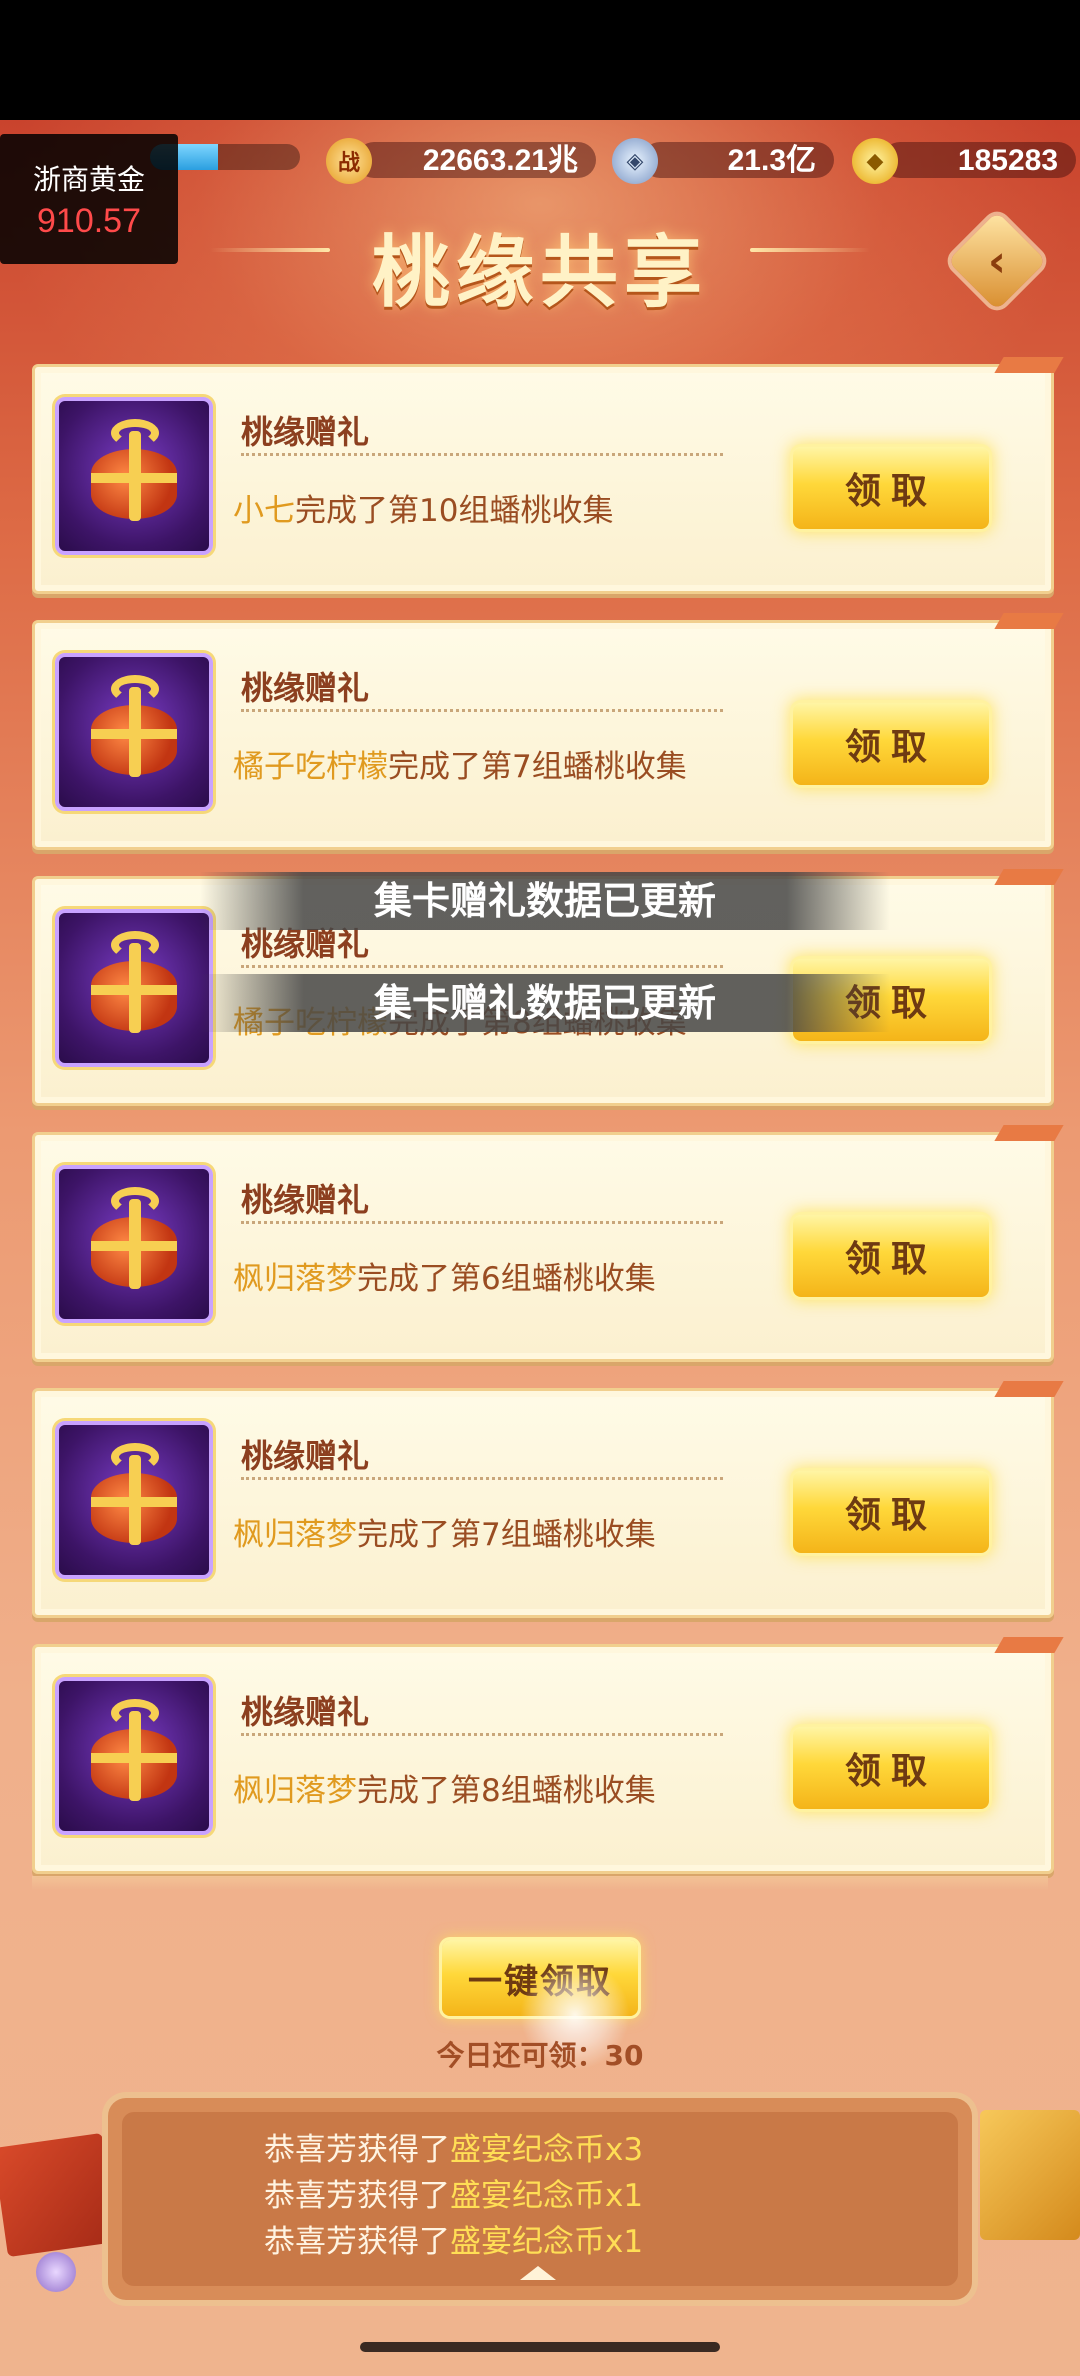  I want to click on card-description: 枫归落梦完成了第6组蟠桃收集, so click(444, 1279).